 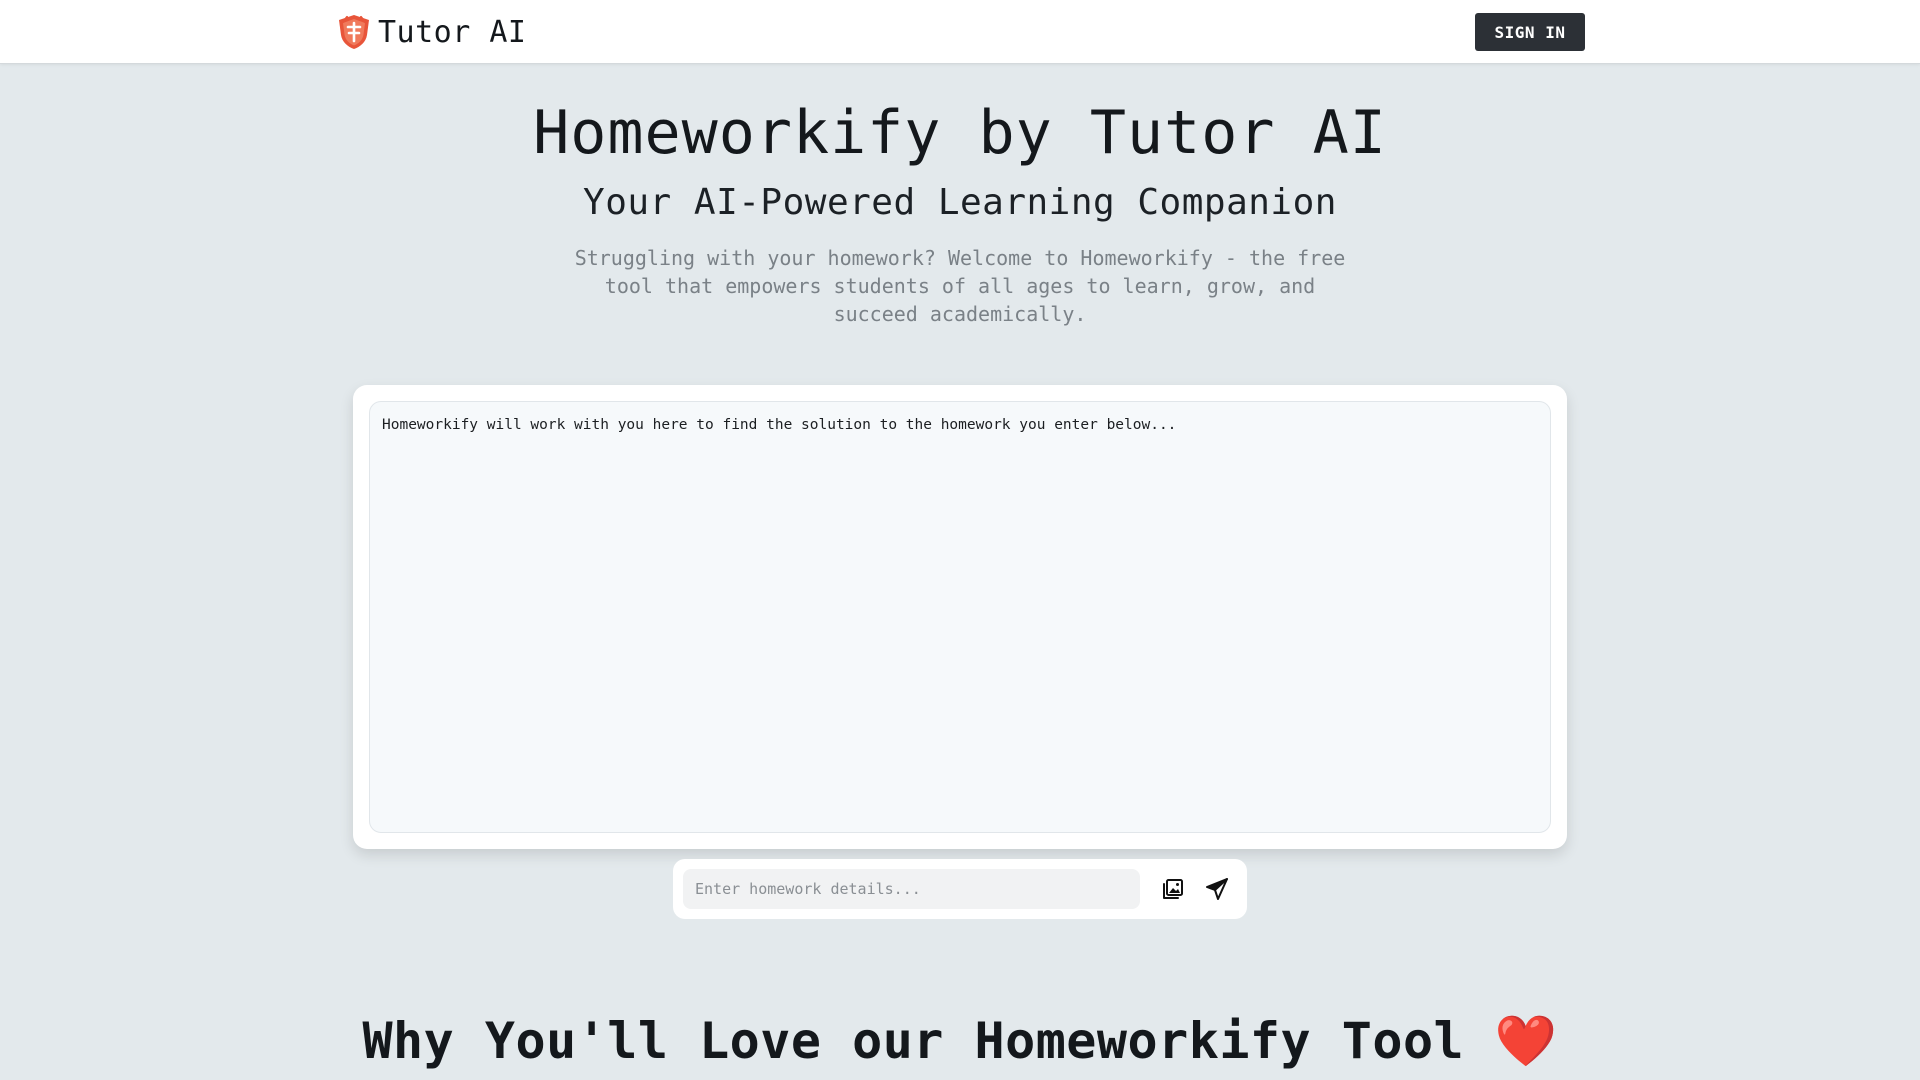 I want to click on homework-input-bar, so click(x=960, y=889).